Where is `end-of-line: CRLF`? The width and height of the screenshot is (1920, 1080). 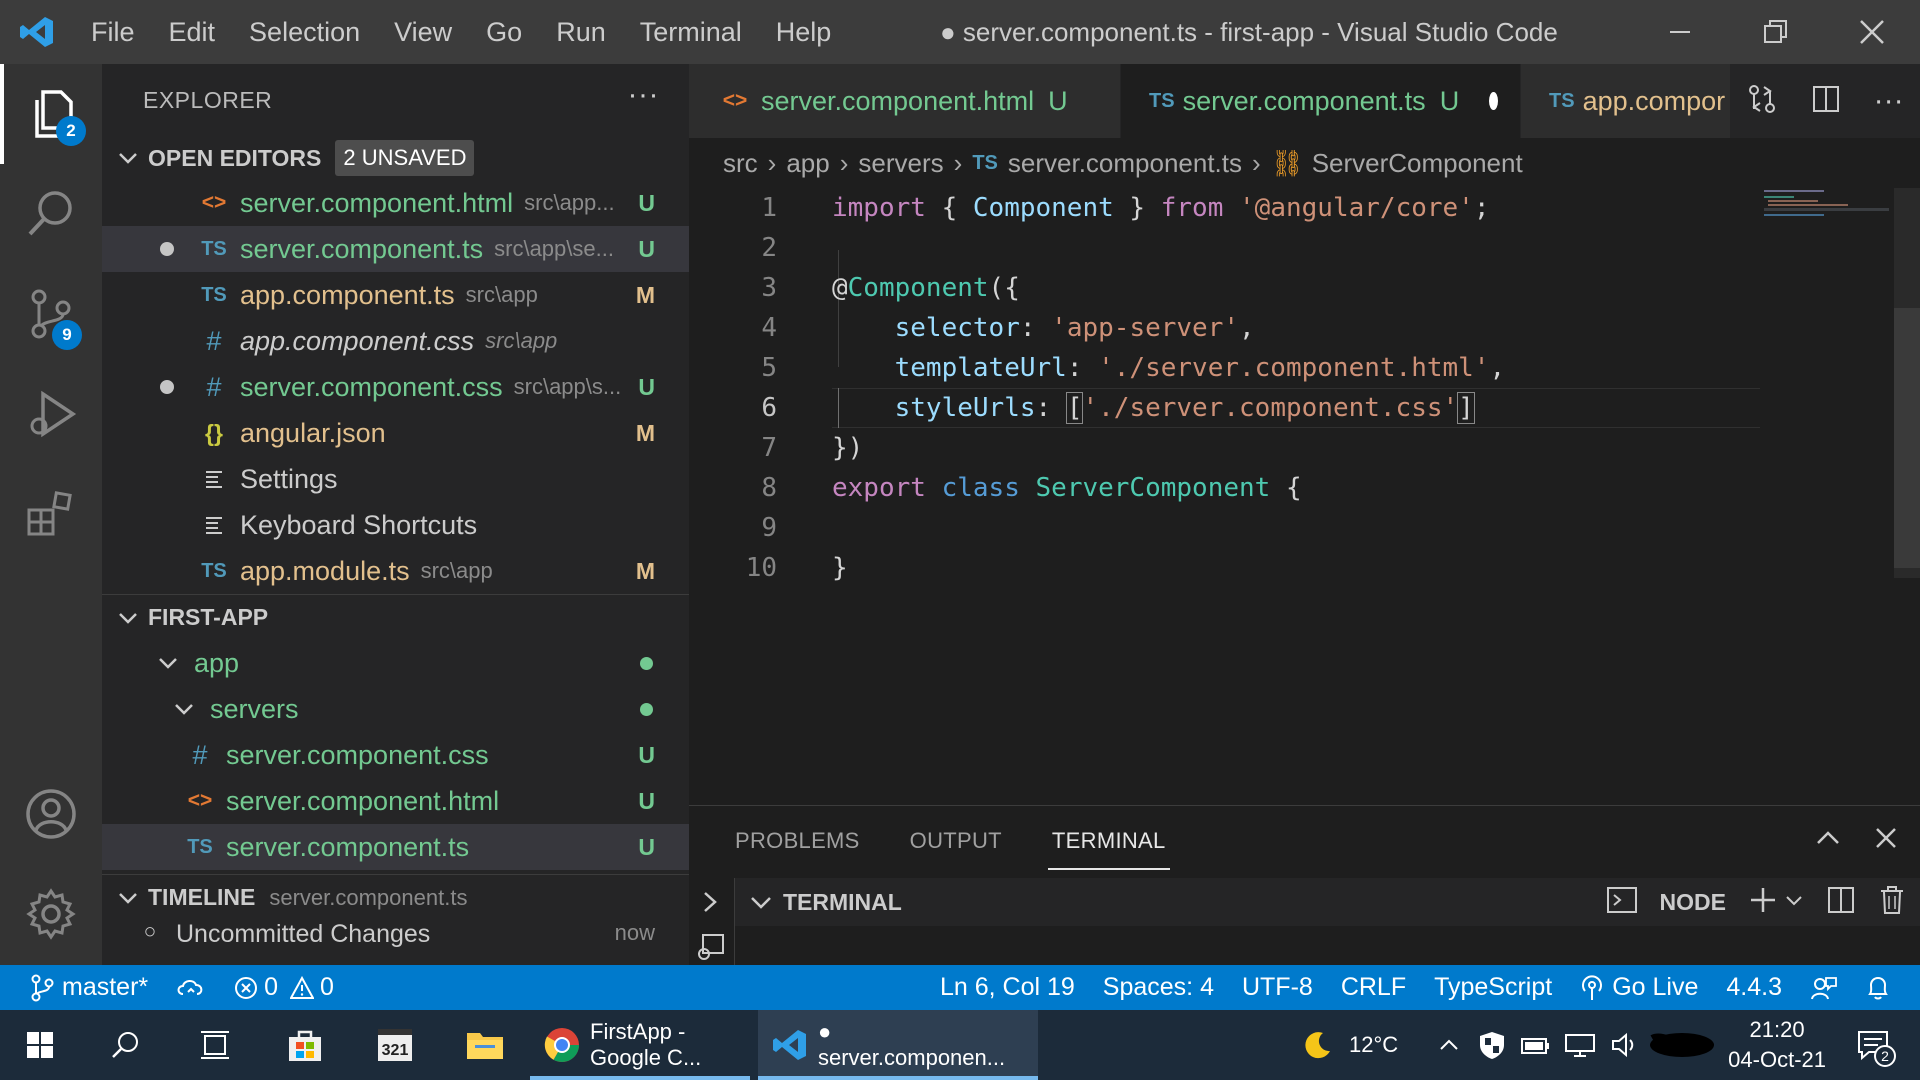
end-of-line: CRLF is located at coordinates (1373, 987).